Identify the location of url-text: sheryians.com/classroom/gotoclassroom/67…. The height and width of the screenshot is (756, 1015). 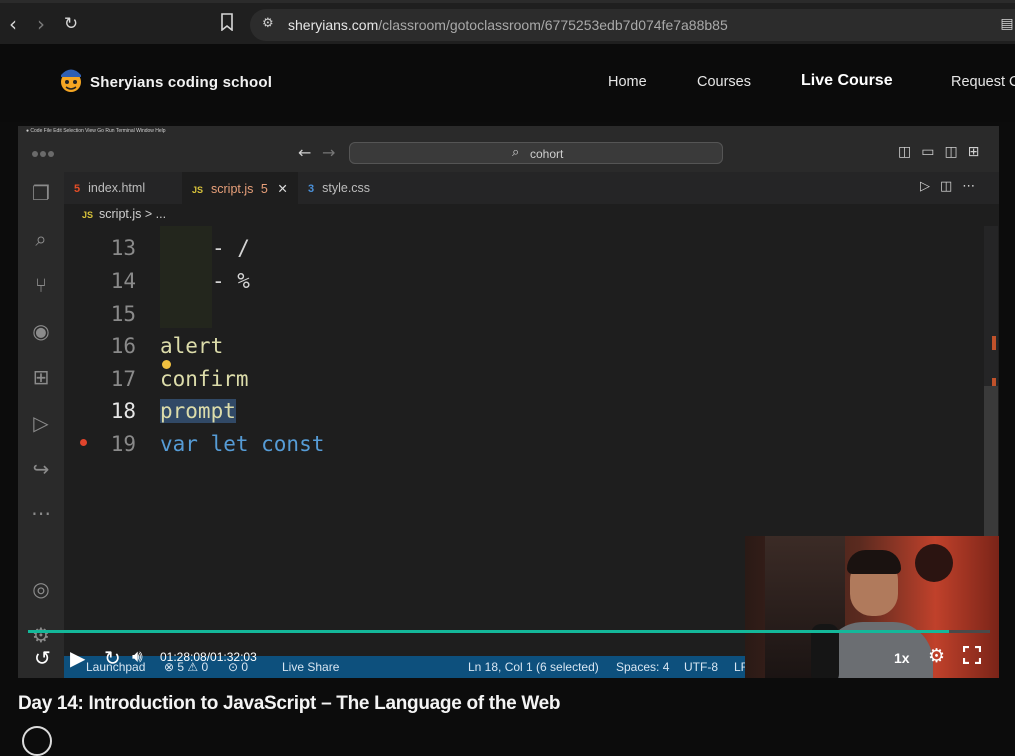
(508, 25).